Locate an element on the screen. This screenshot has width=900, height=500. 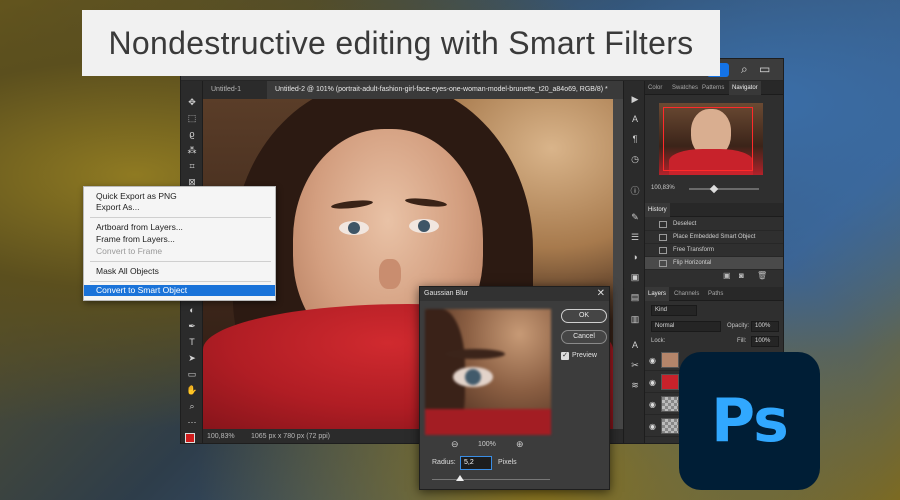
blend-mode-select: Normal is located at coordinates (686, 326).